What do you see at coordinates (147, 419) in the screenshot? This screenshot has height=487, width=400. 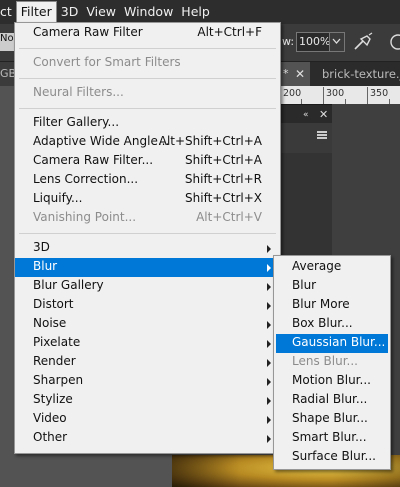 I see `menu-item-video: Video` at bounding box center [147, 419].